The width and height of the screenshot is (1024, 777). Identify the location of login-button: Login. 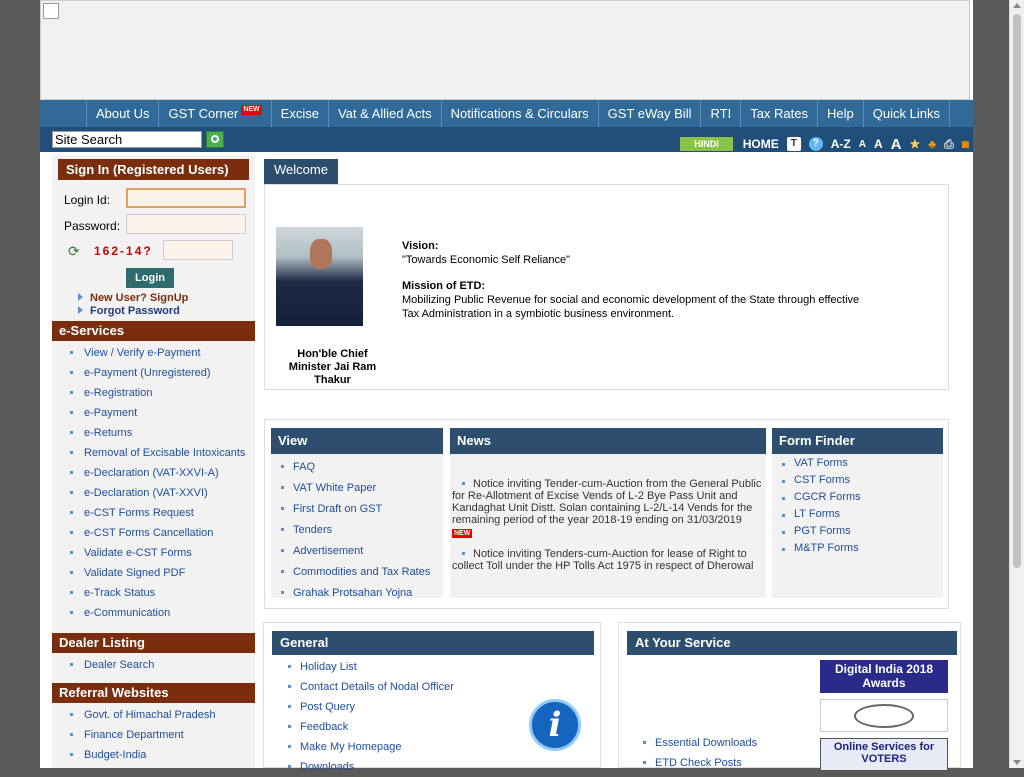
(150, 278).